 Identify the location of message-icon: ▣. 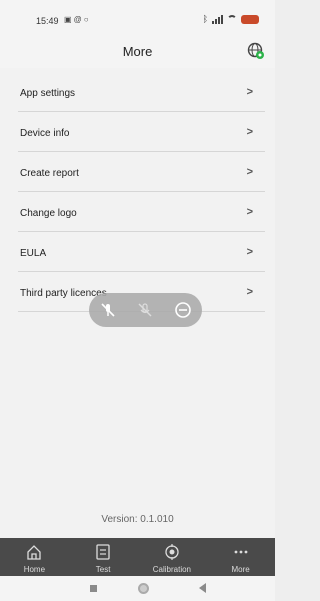
(69, 19).